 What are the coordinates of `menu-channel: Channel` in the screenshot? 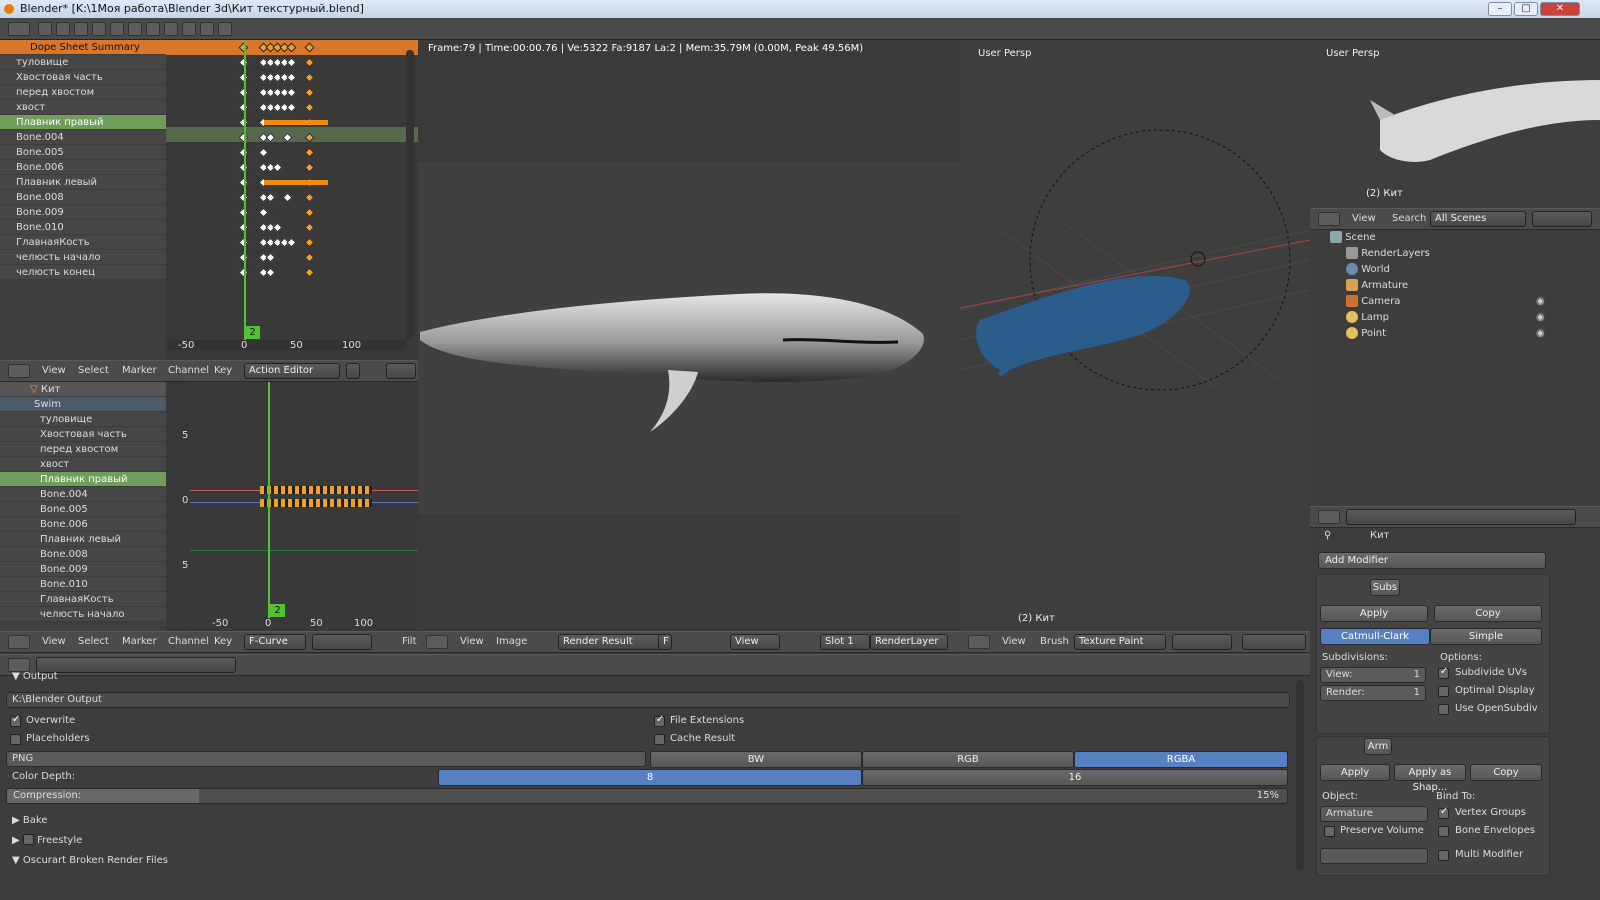 It's located at (188, 371).